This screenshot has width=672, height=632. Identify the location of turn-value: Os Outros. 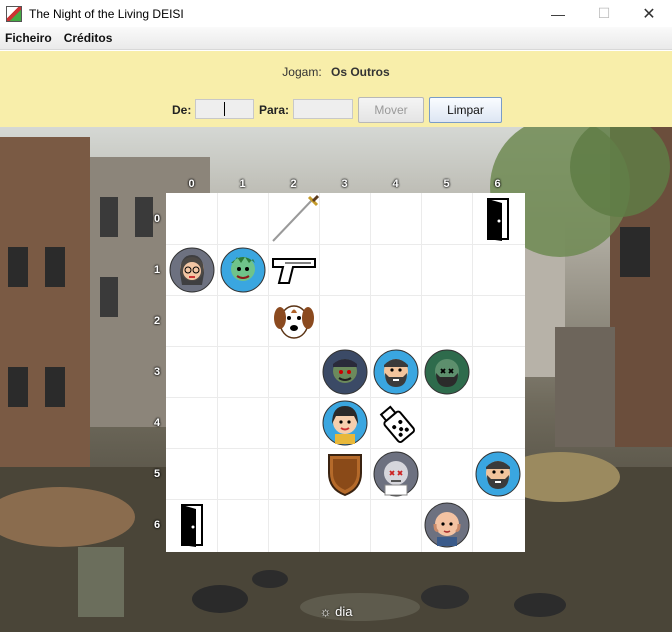
(360, 72).